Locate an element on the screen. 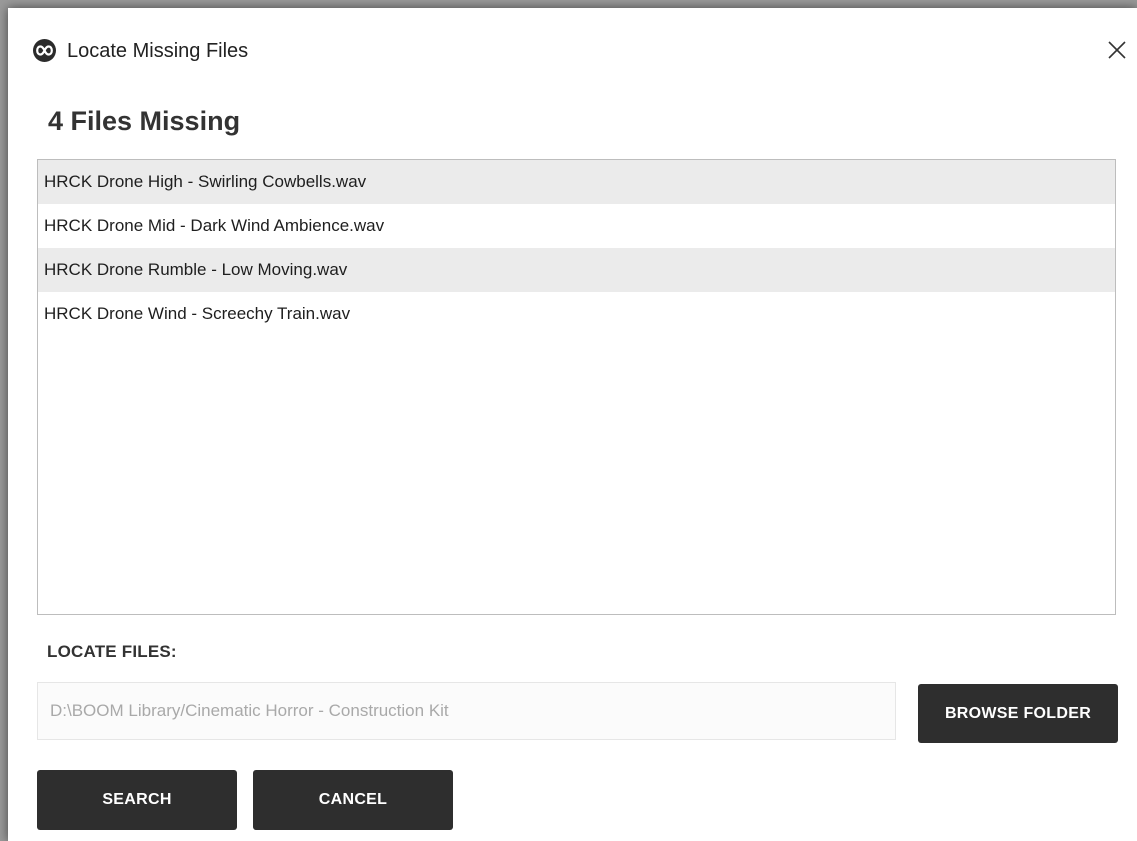 The image size is (1137, 841). window-title: Locate Missing Files is located at coordinates (158, 51).